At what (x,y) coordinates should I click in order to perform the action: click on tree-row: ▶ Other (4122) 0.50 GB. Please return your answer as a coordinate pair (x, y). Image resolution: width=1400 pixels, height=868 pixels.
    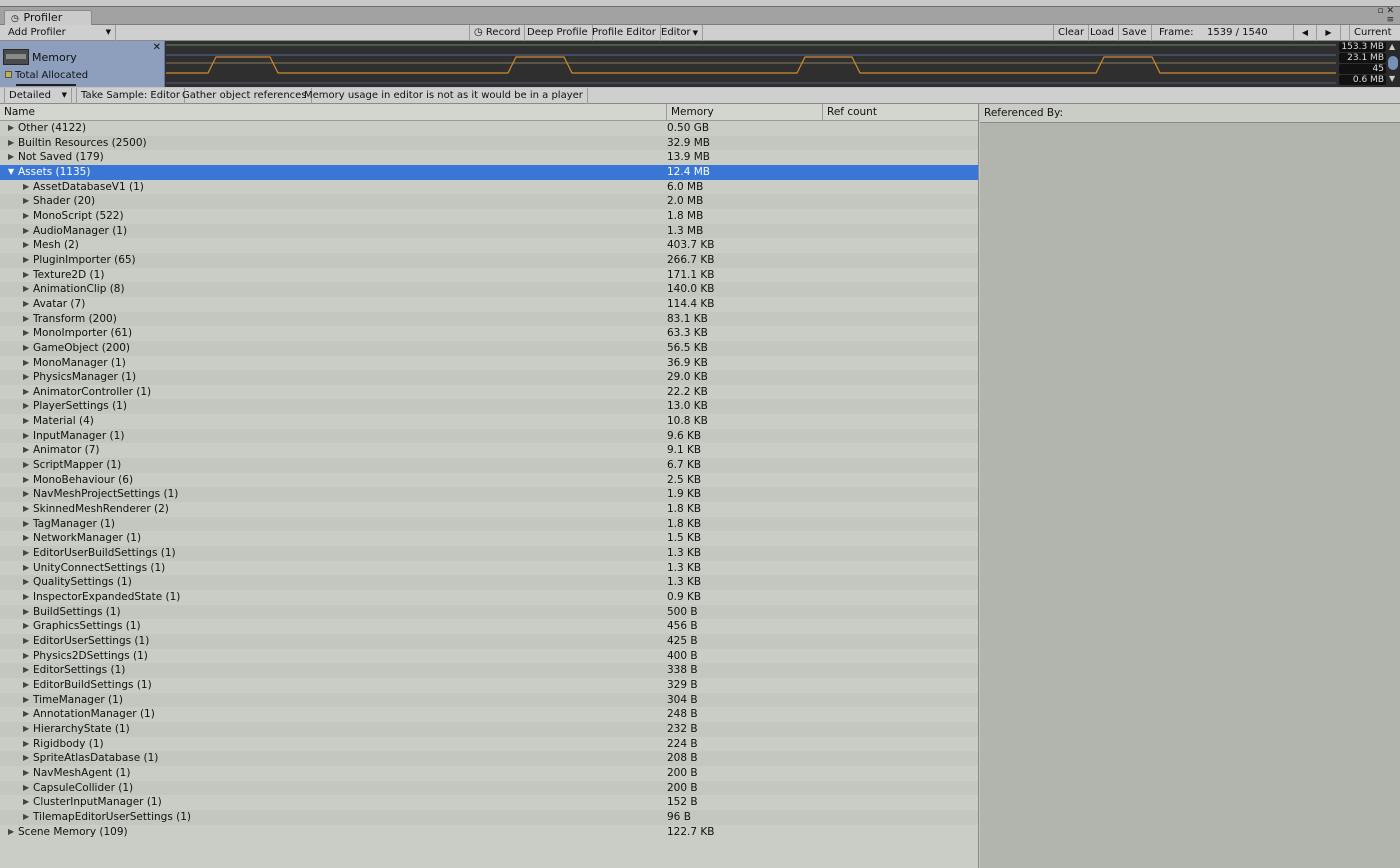
    Looking at the image, I should click on (489, 128).